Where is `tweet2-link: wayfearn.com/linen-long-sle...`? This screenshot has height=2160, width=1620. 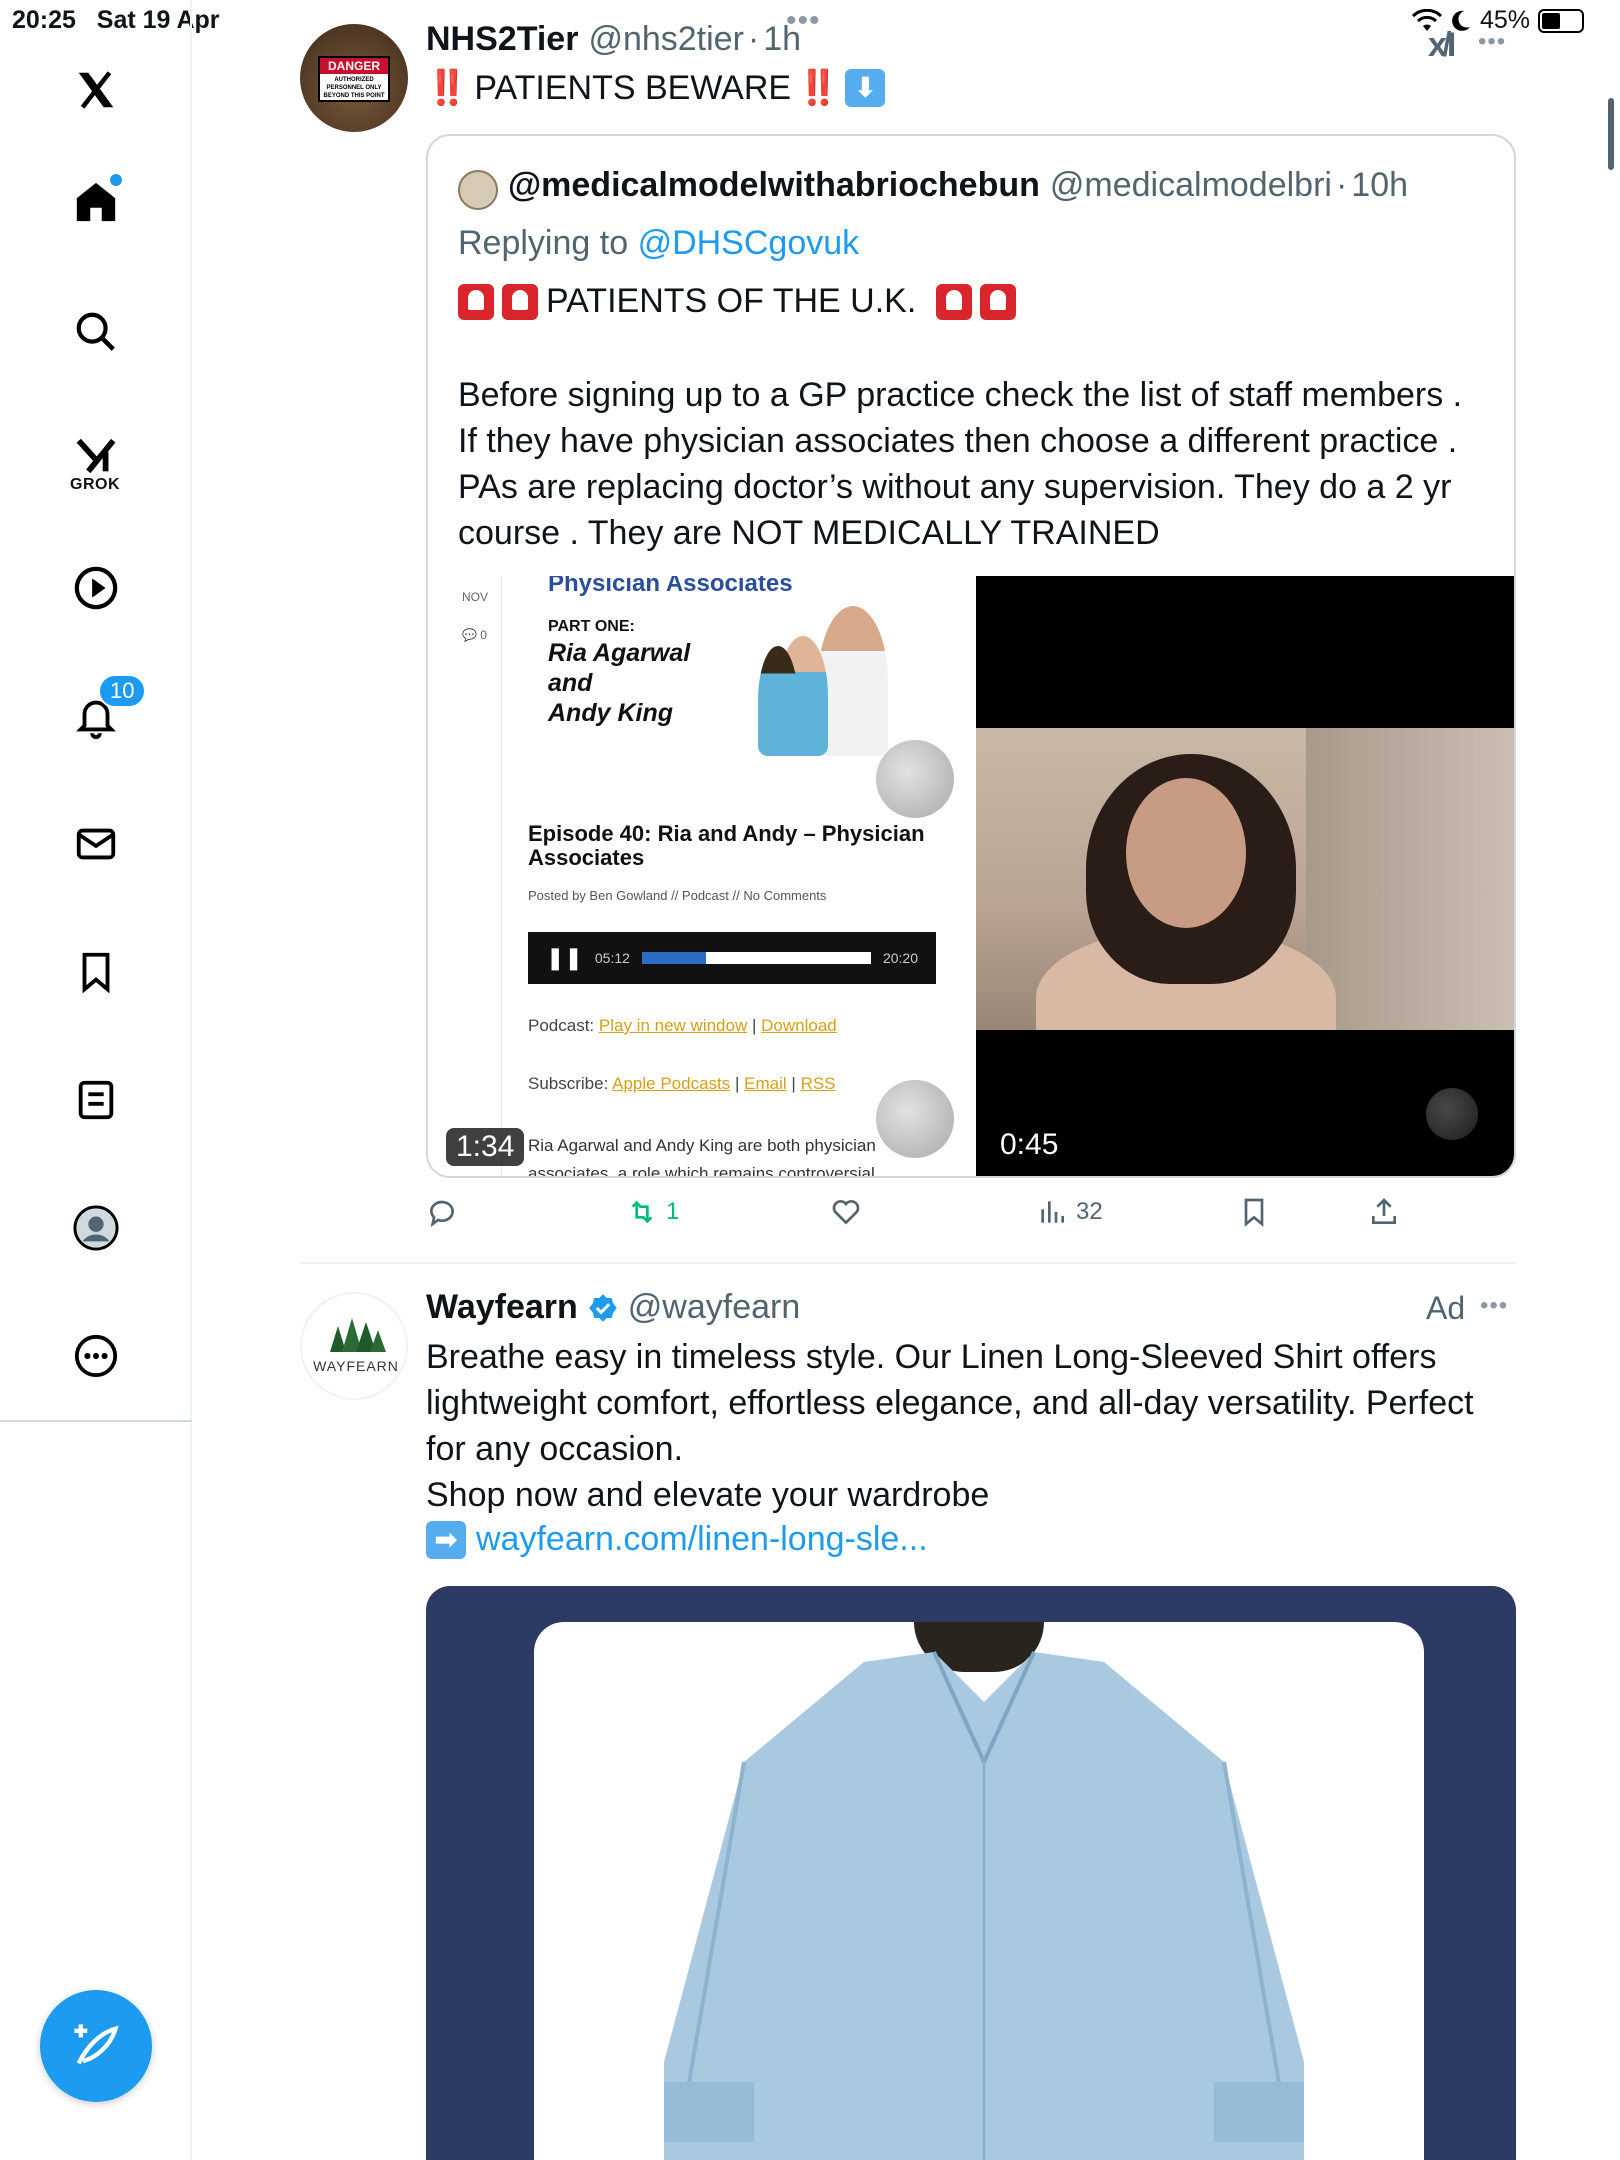 tweet2-link: wayfearn.com/linen-long-sle... is located at coordinates (702, 1539).